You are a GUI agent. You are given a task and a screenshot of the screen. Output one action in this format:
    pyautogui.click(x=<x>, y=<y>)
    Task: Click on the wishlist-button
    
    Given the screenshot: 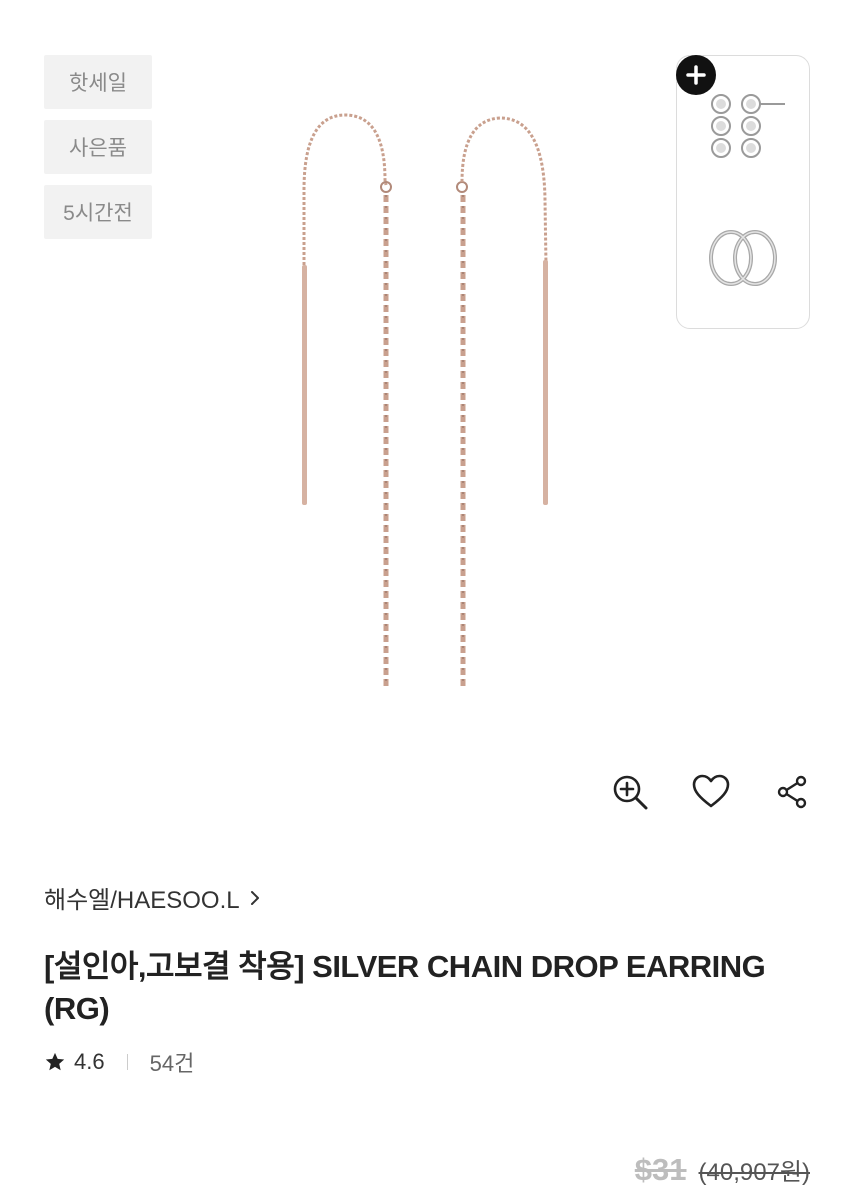 What is the action you would take?
    pyautogui.click(x=711, y=792)
    